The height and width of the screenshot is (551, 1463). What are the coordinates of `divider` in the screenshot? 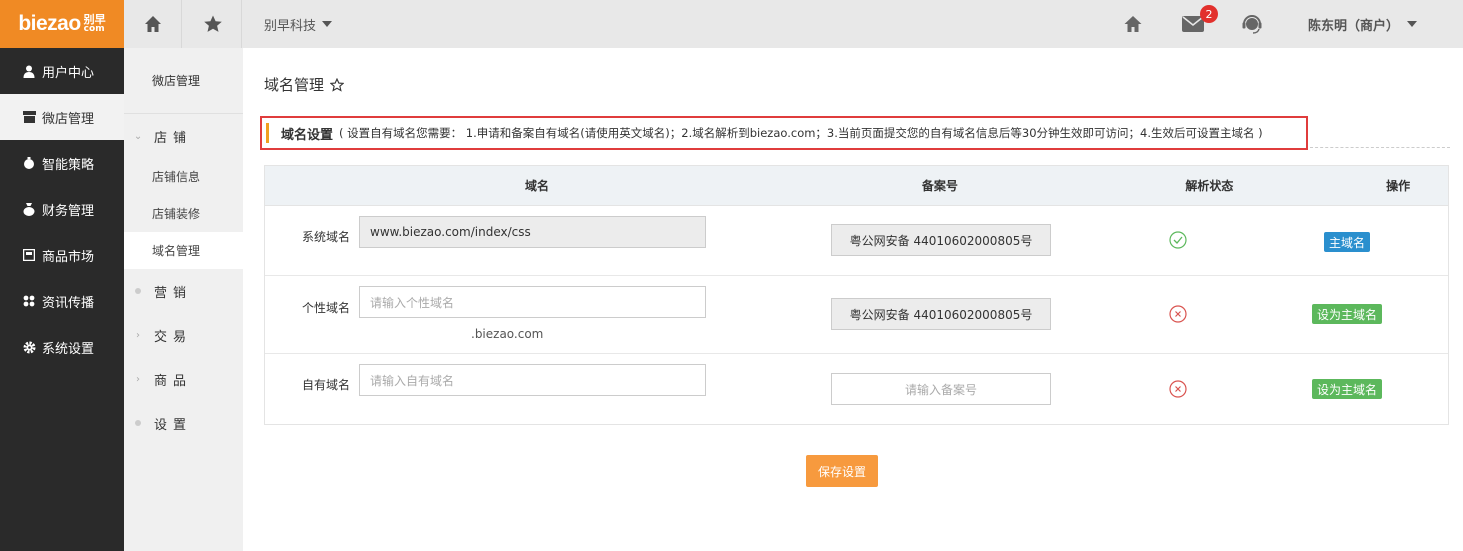 It's located at (1380, 147).